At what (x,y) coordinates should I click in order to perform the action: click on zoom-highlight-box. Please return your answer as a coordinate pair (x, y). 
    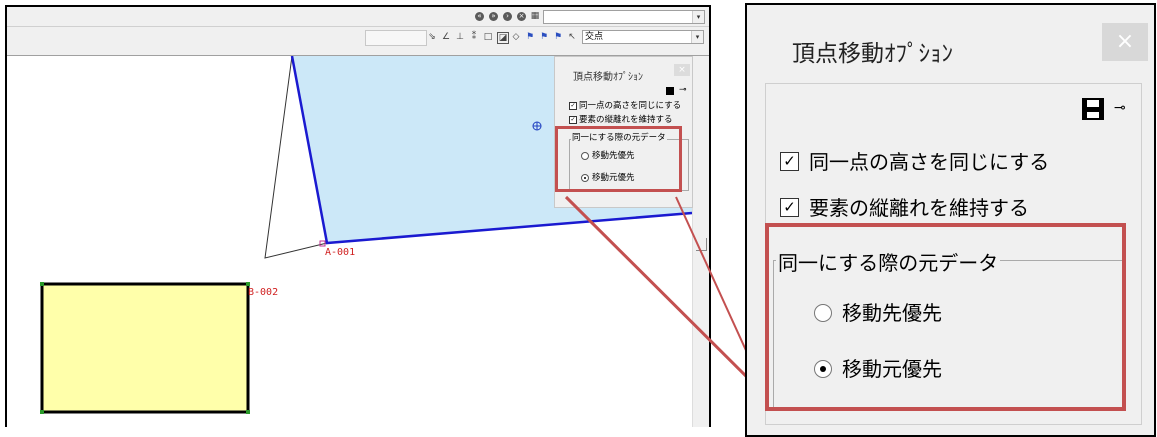
    Looking at the image, I should click on (945, 317).